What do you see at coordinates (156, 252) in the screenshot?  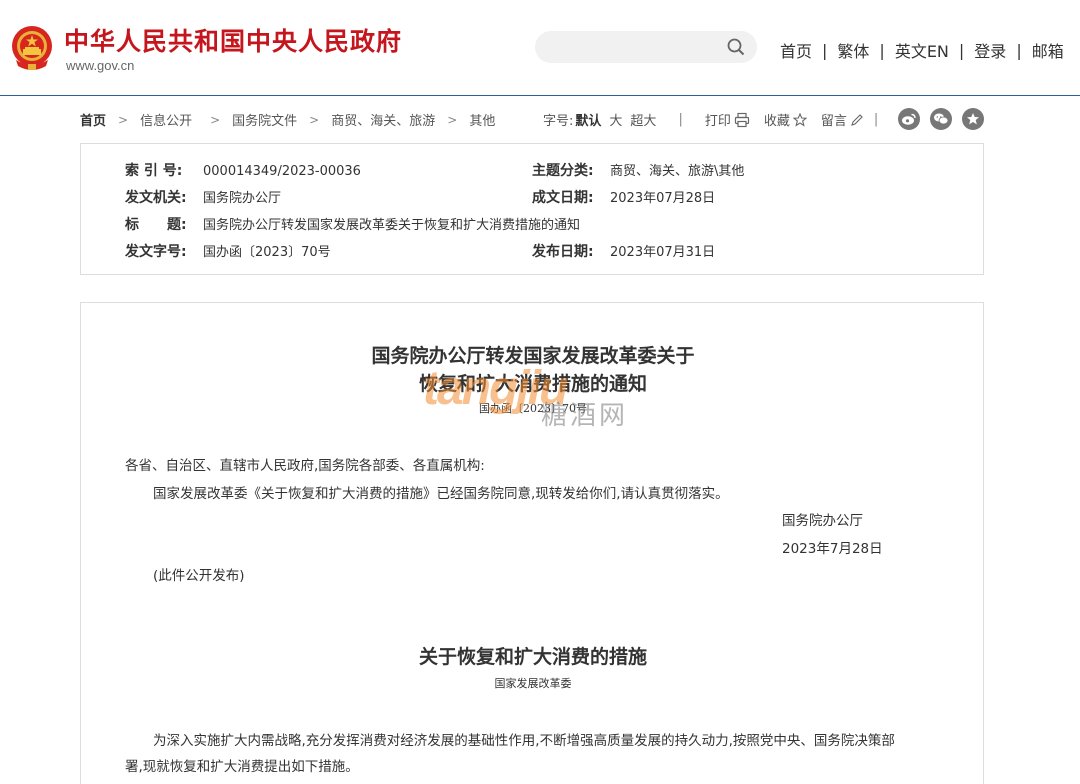 I see `info-doc-number-label: 发文字号:` at bounding box center [156, 252].